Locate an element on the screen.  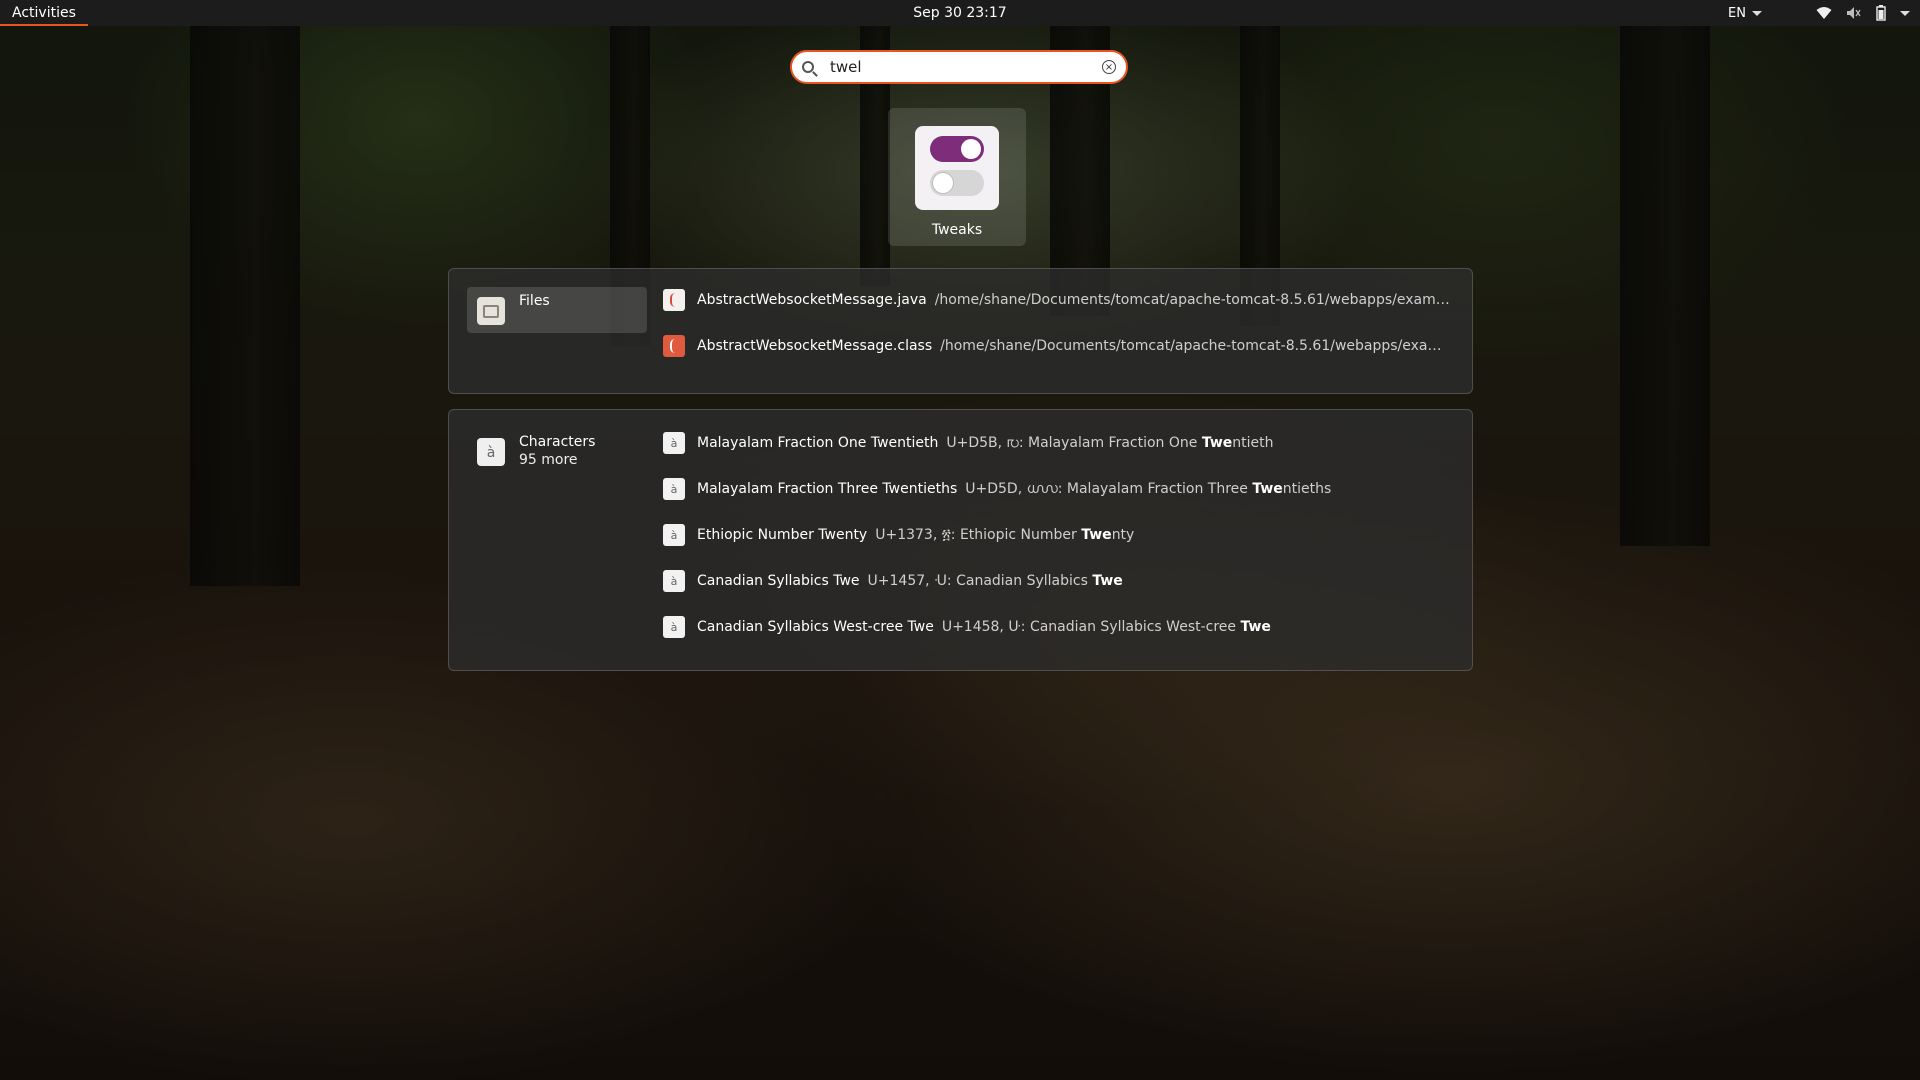
provider-characters: à Characters 95 more is located at coordinates (557, 451).